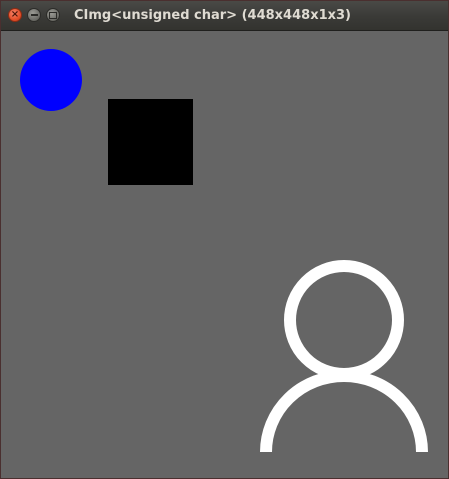 The width and height of the screenshot is (449, 479). I want to click on person-head, so click(344, 320).